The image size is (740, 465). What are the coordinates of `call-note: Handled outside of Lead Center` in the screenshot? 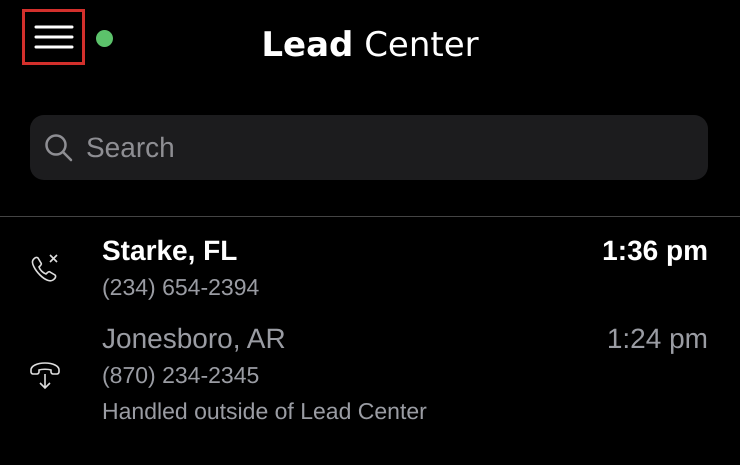 It's located at (265, 411).